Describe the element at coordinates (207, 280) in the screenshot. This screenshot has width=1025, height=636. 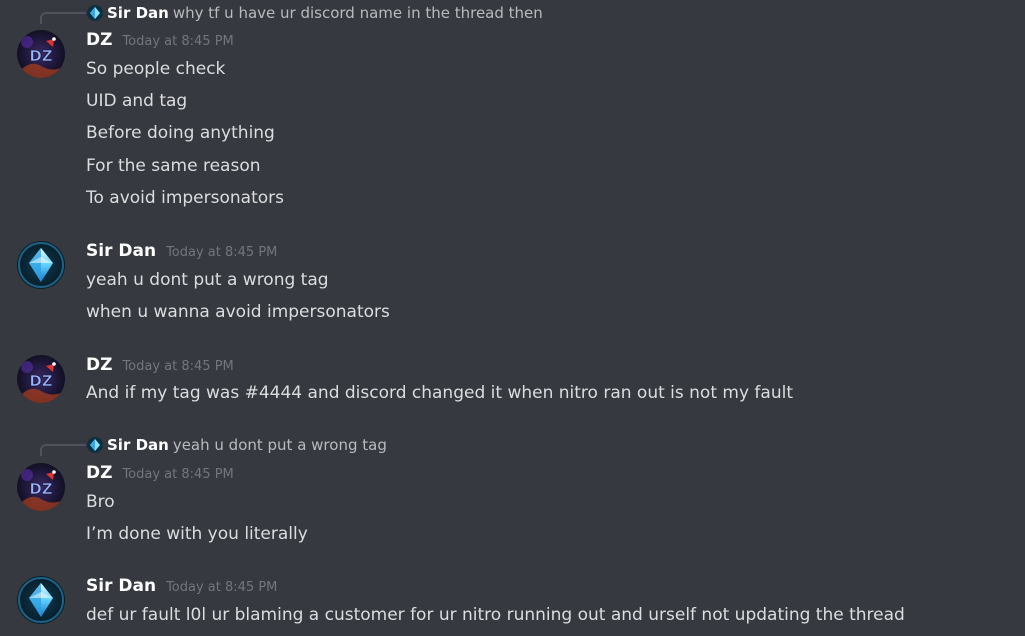
I see `message-line: yeah u dont put a wrong tag` at that location.